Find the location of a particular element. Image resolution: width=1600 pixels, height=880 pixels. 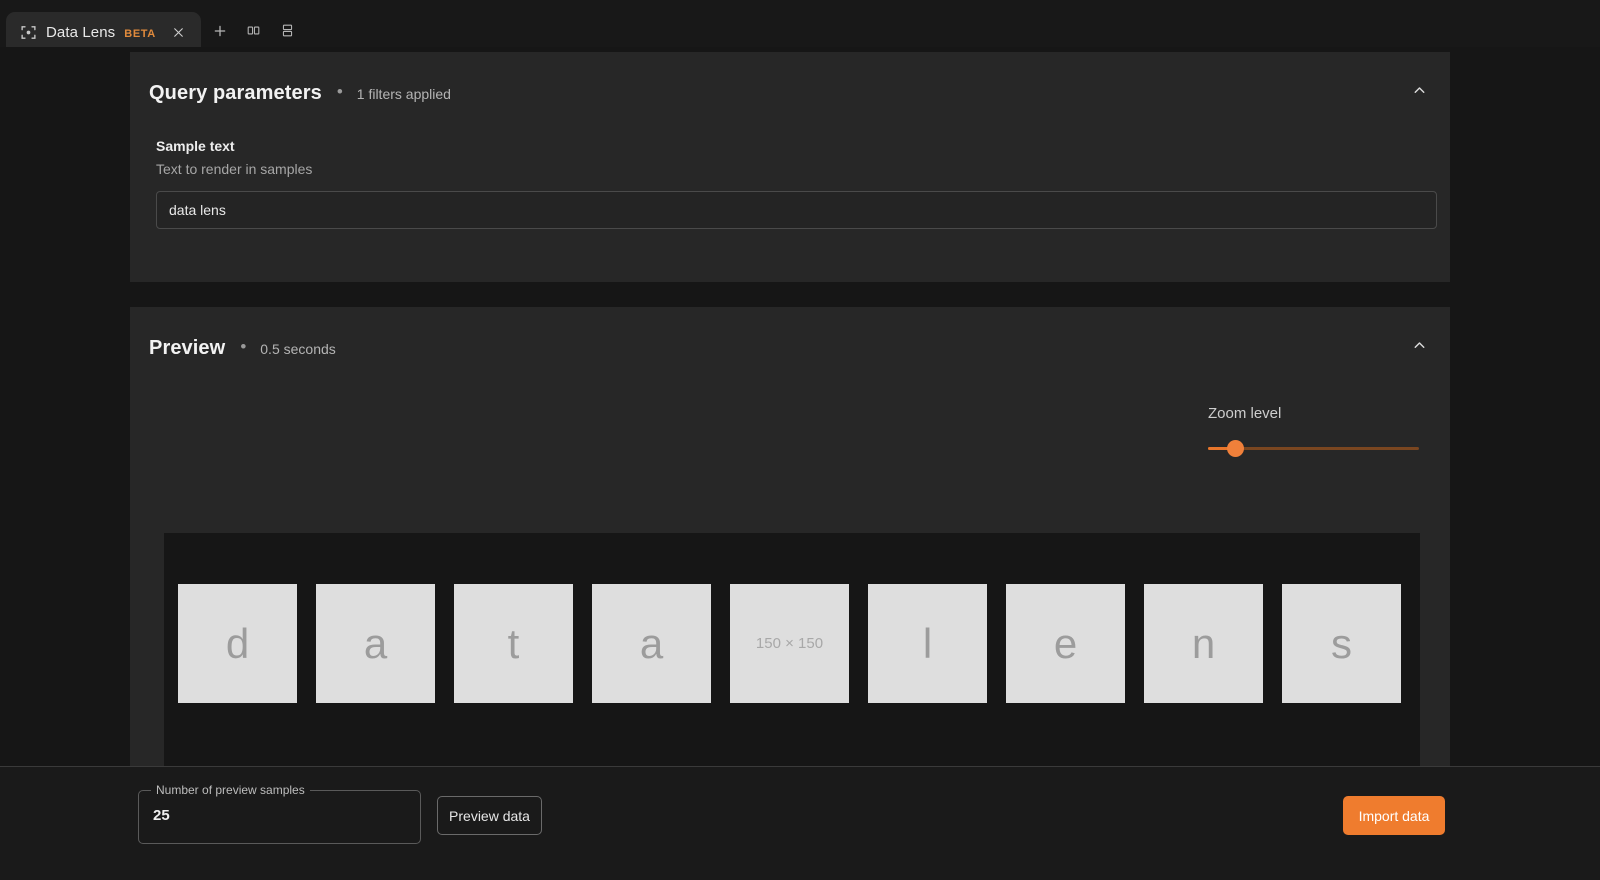

split-horizontal-button is located at coordinates (288, 33).